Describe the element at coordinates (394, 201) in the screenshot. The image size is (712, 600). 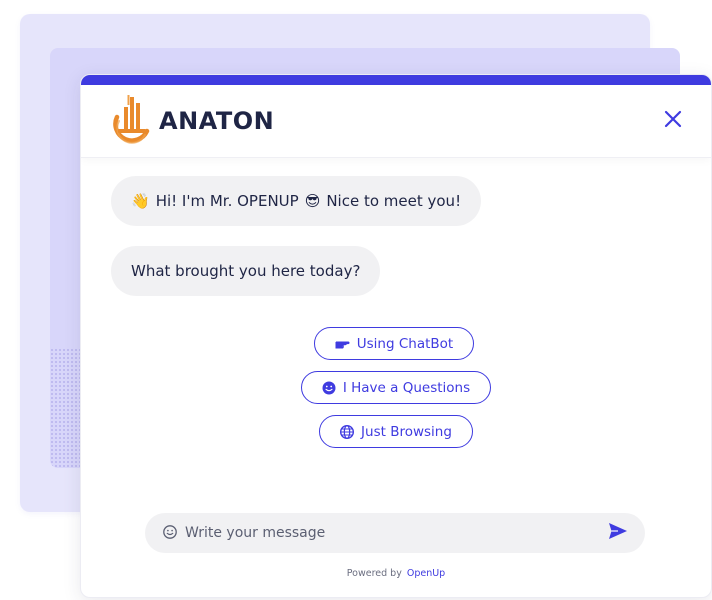
I see `message-text: Nice to meet you!` at that location.